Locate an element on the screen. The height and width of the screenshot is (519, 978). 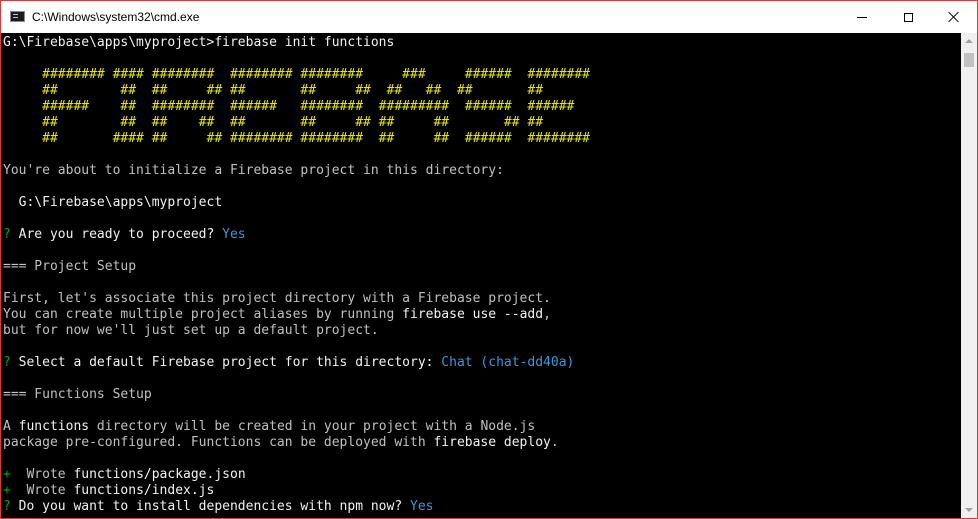
scrollbar-thumb is located at coordinates (969, 60).